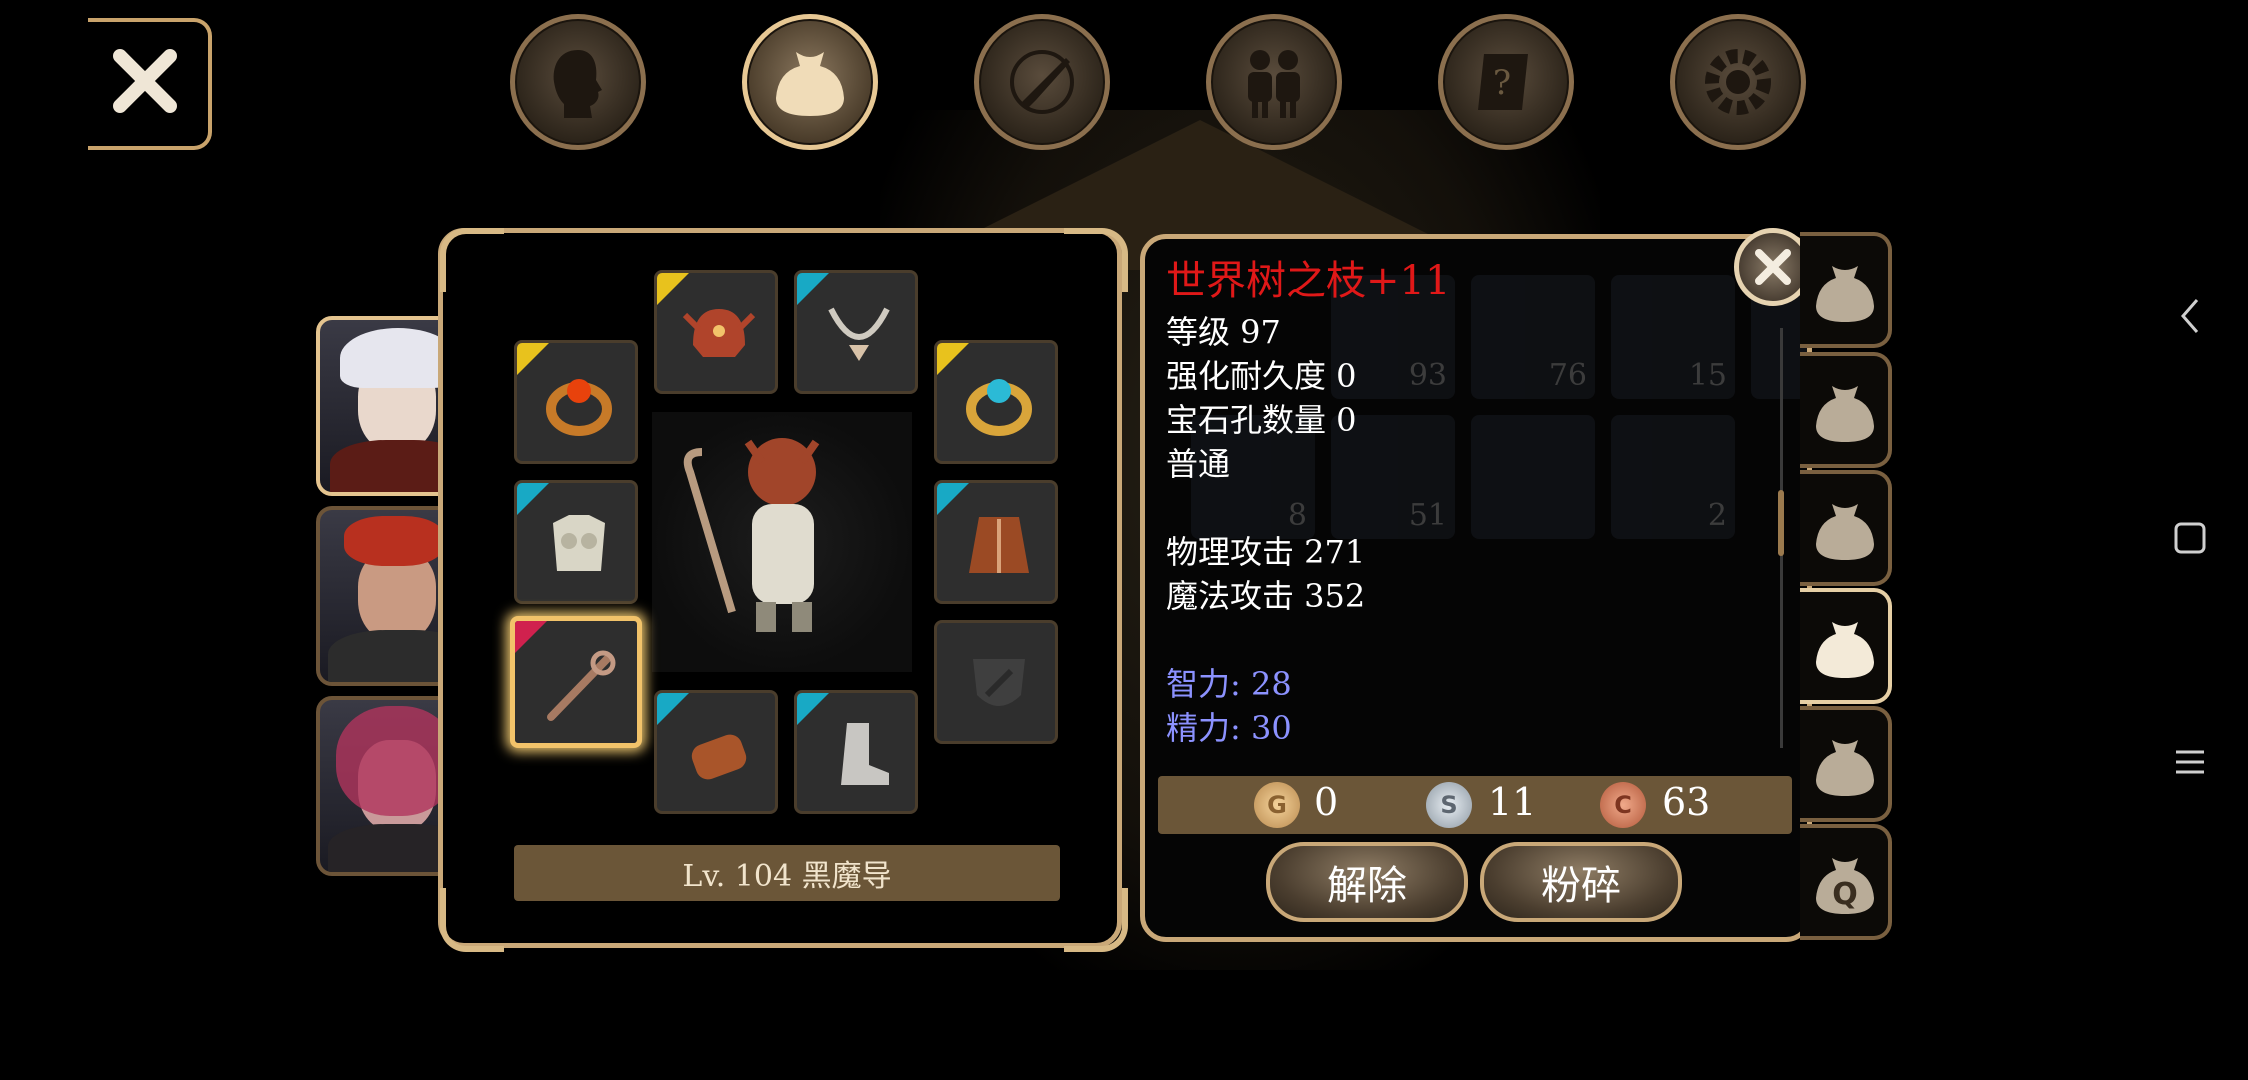 This screenshot has width=2248, height=1080. Describe the element at coordinates (1326, 802) in the screenshot. I see `gold-amount: 0` at that location.